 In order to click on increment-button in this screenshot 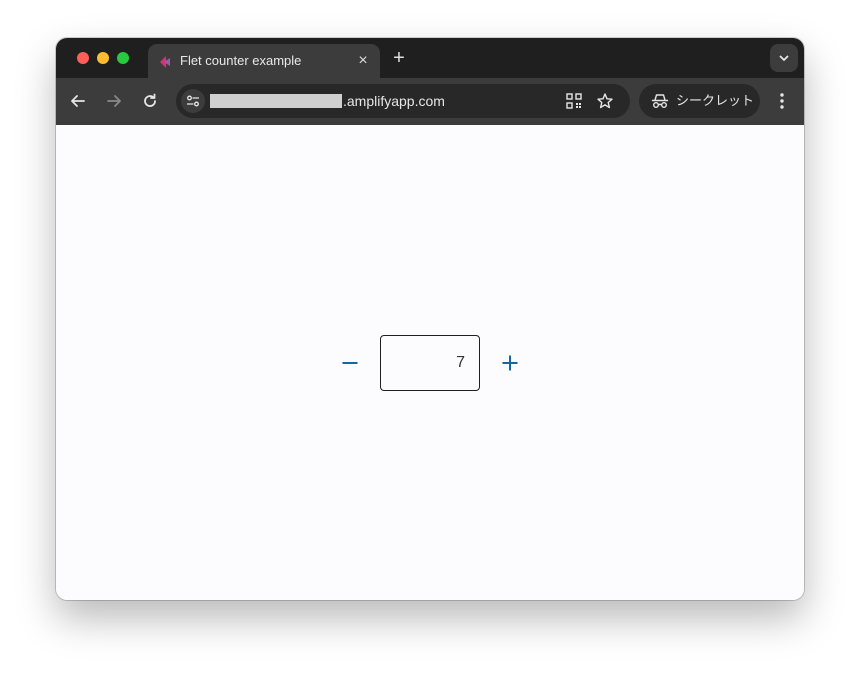, I will do `click(510, 363)`.